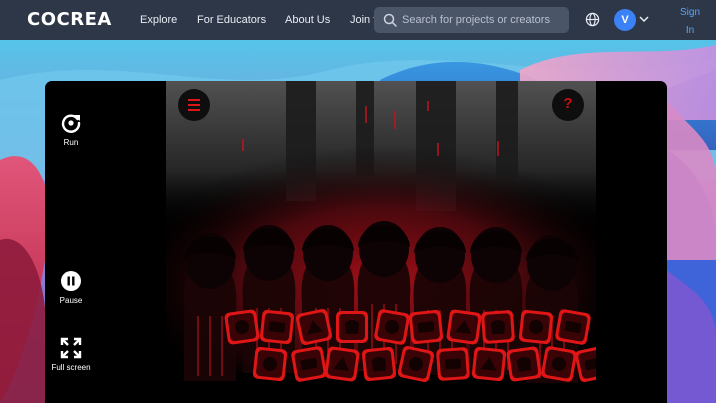 Image resolution: width=716 pixels, height=403 pixels. What do you see at coordinates (307, 20) in the screenshot?
I see `nav-about-link: About Us` at bounding box center [307, 20].